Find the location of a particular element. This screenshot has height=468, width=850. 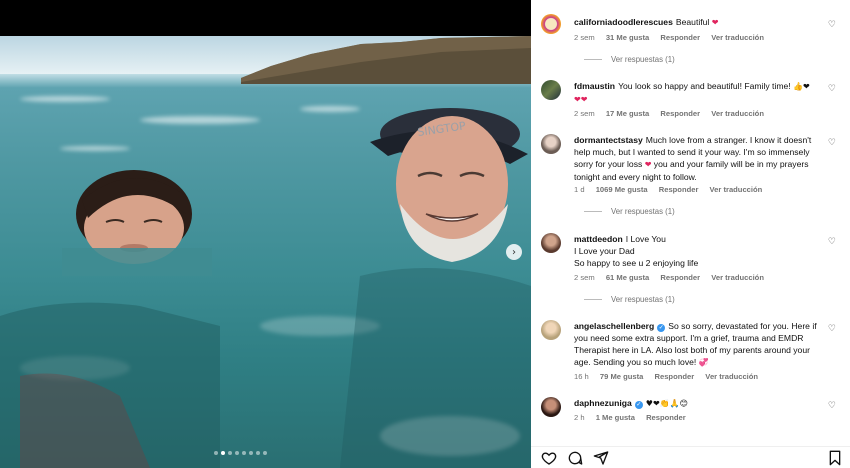

comment-likes: 31 Me gusta is located at coordinates (627, 37).